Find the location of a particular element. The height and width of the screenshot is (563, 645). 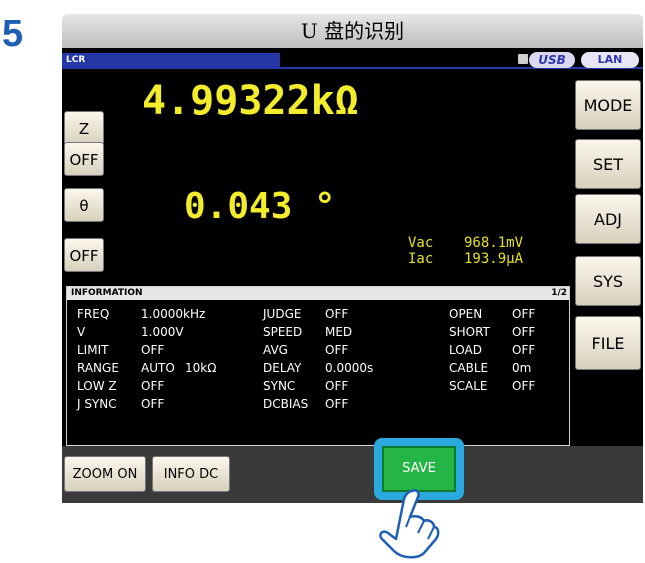

usb-status-badge: USB is located at coordinates (552, 60).